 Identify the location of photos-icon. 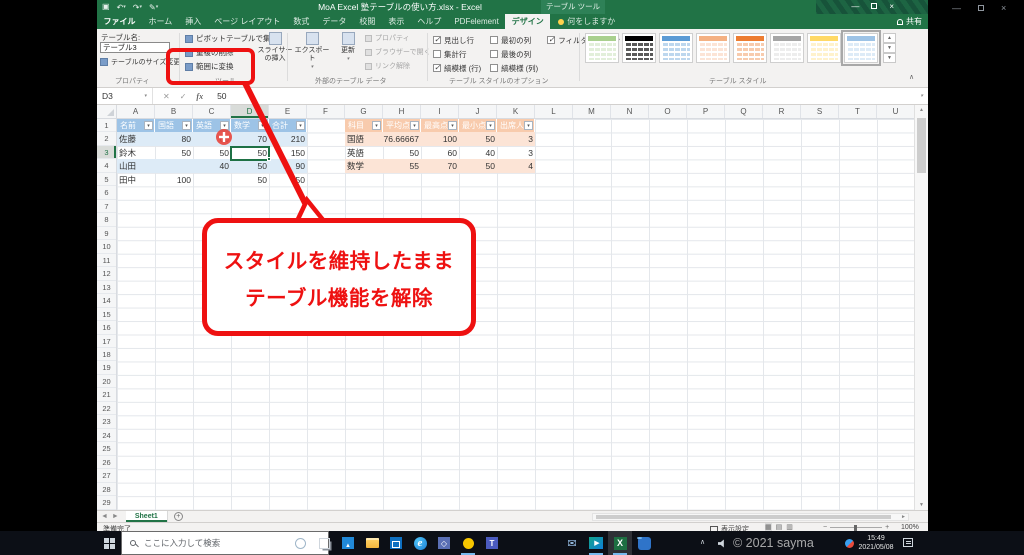
(348, 543).